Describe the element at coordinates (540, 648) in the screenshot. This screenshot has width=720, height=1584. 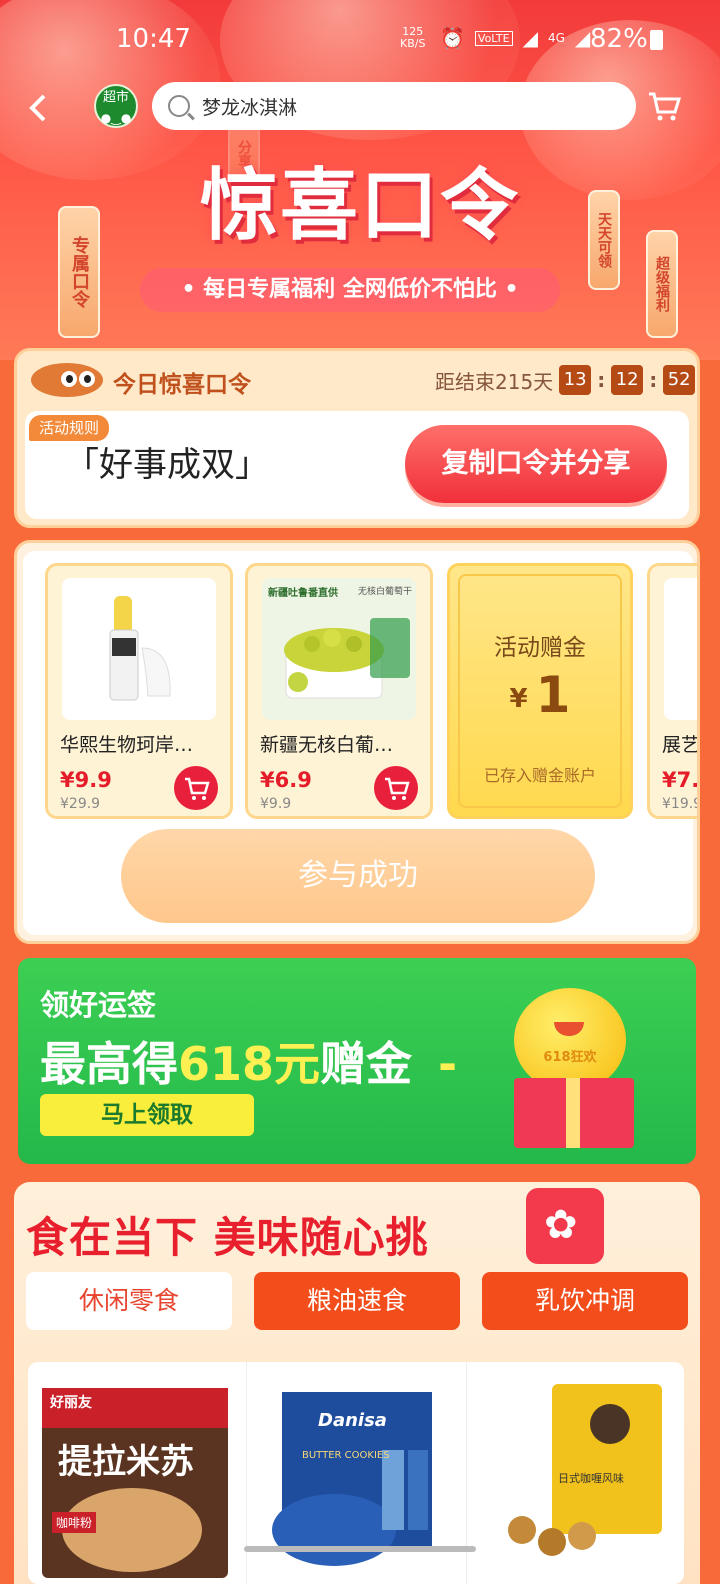
I see `gift-title: 活动赠金` at that location.